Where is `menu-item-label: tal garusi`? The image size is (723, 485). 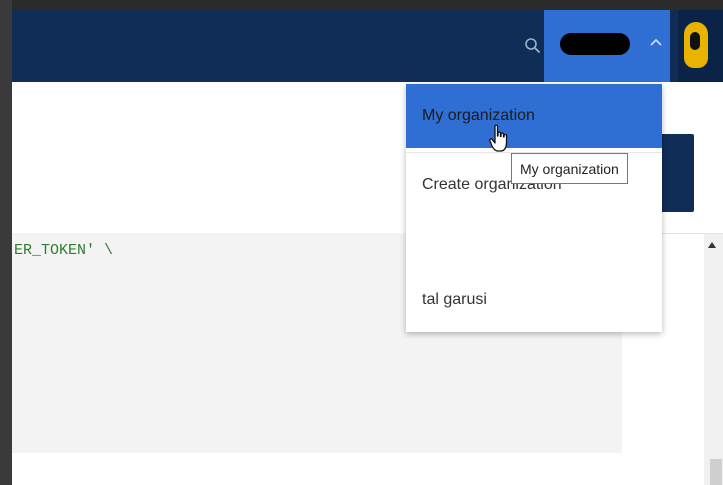 menu-item-label: tal garusi is located at coordinates (454, 299).